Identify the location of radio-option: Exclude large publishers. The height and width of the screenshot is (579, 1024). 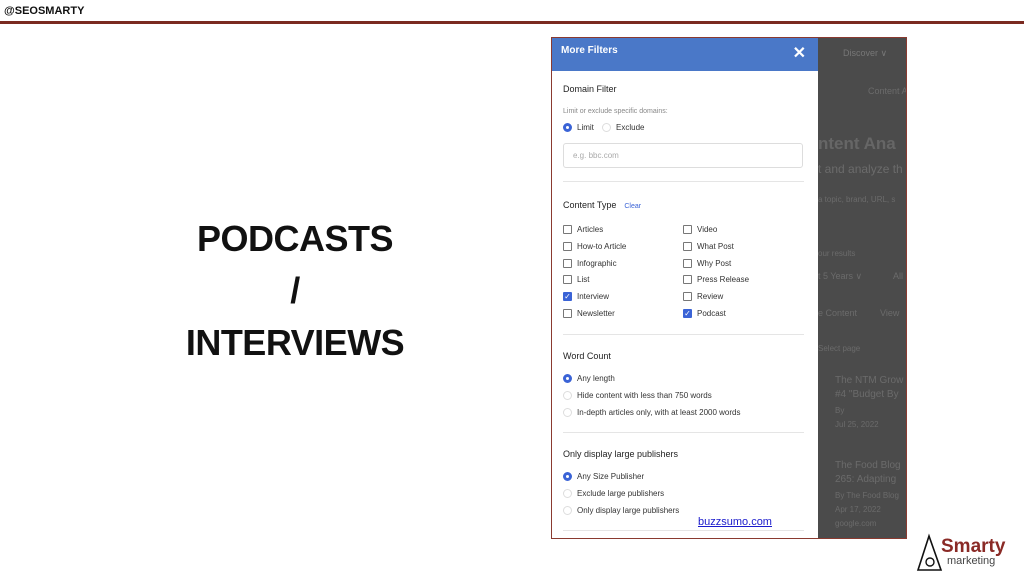
(614, 493).